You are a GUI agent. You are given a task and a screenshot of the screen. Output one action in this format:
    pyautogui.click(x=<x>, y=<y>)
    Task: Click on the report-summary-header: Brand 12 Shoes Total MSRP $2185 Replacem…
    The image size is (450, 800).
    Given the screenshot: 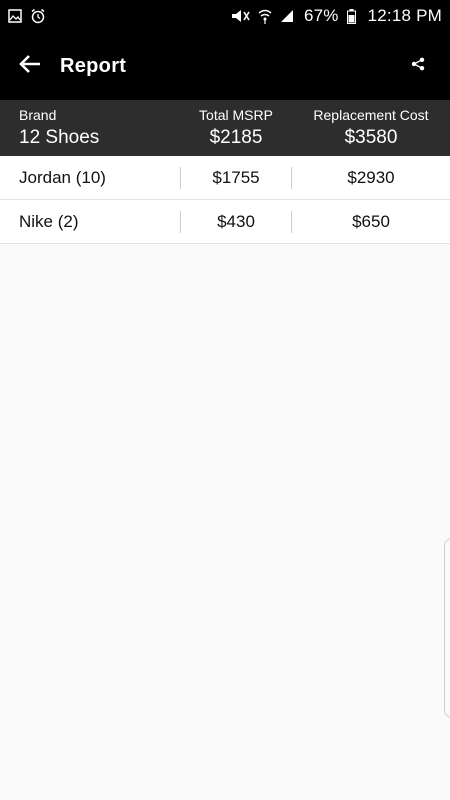 What is the action you would take?
    pyautogui.click(x=225, y=128)
    